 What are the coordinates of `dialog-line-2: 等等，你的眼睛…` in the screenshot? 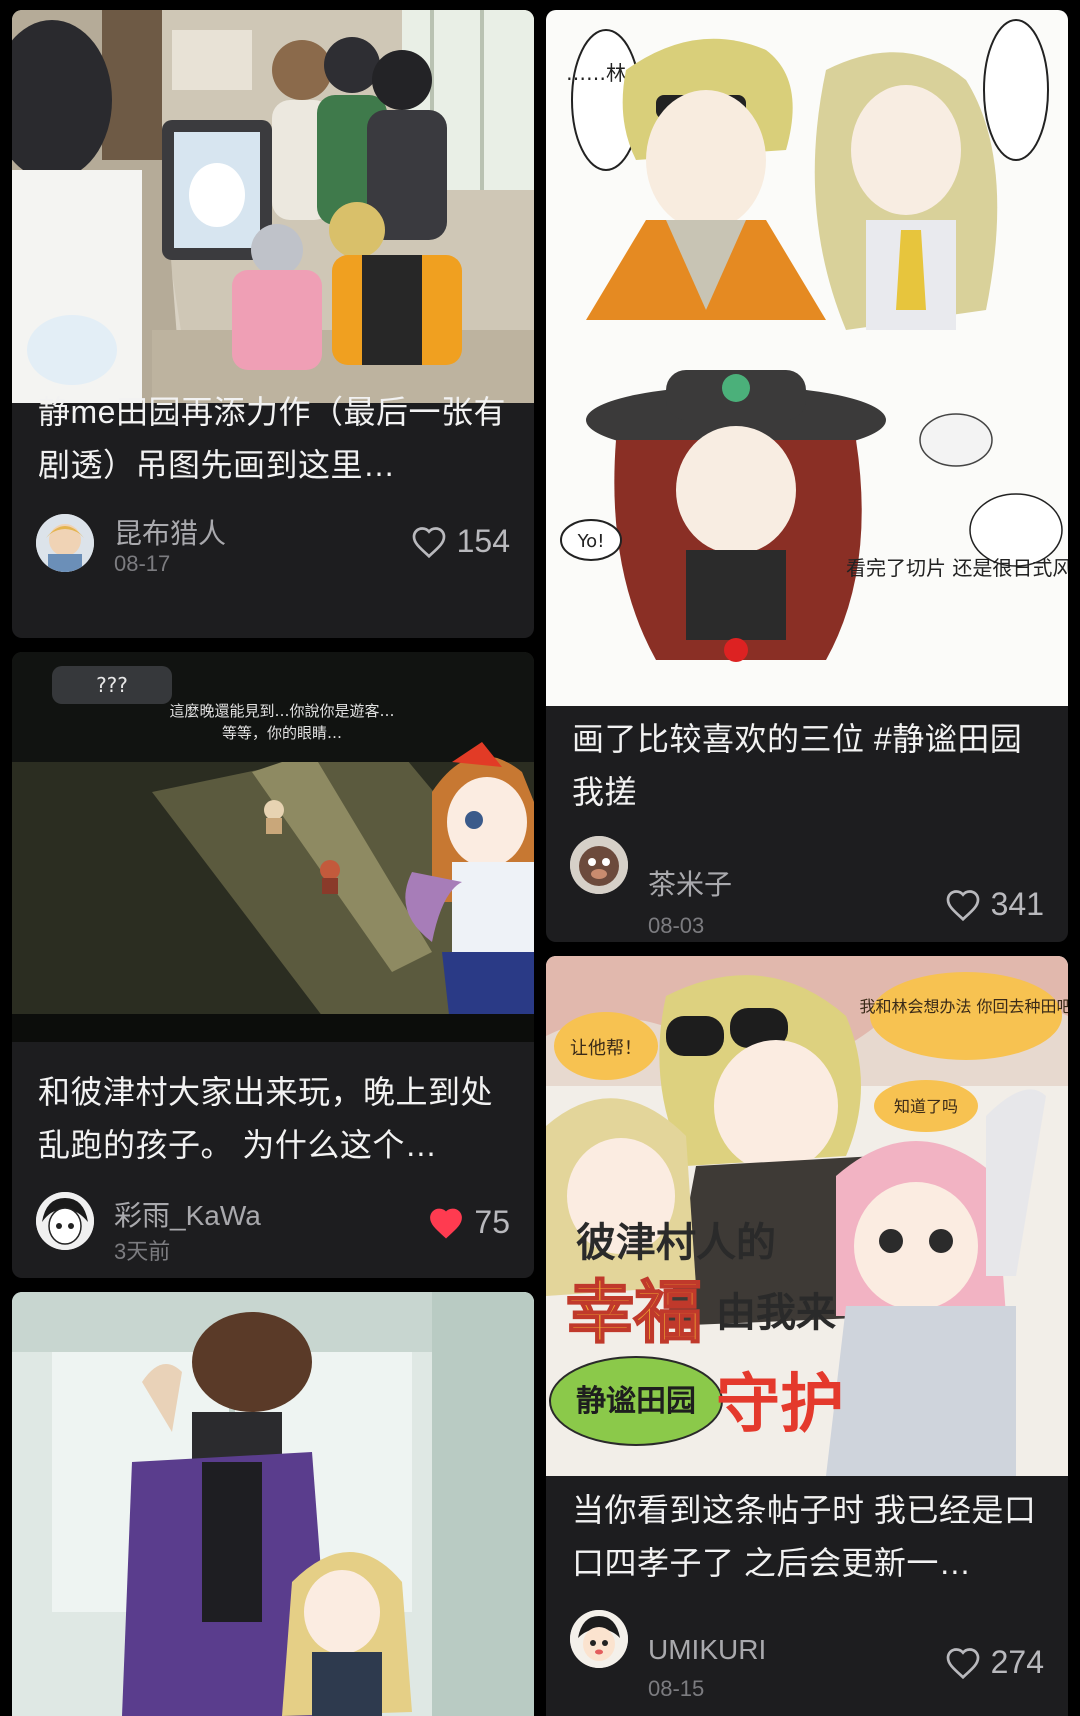 It's located at (282, 733).